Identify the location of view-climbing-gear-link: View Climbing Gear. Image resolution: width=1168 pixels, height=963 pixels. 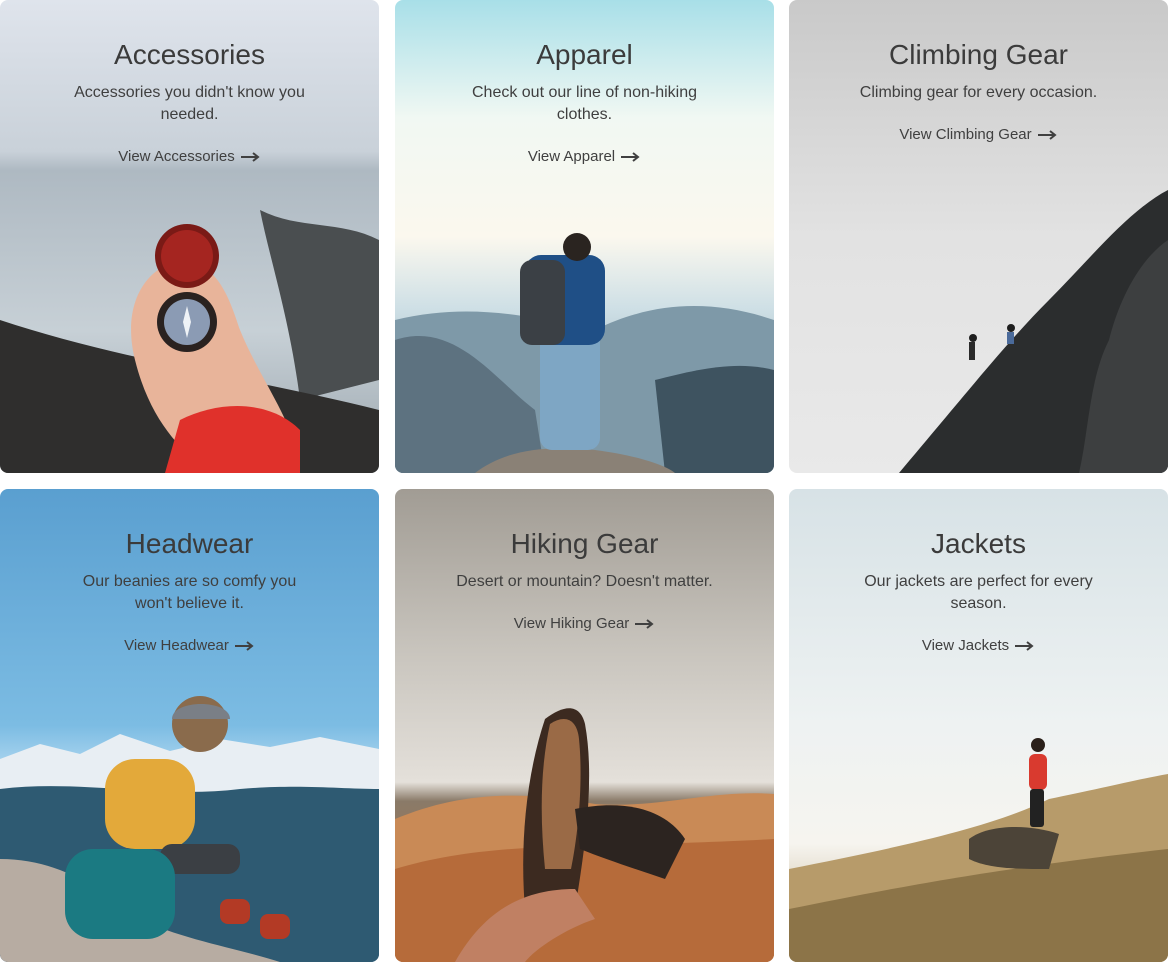
(978, 134).